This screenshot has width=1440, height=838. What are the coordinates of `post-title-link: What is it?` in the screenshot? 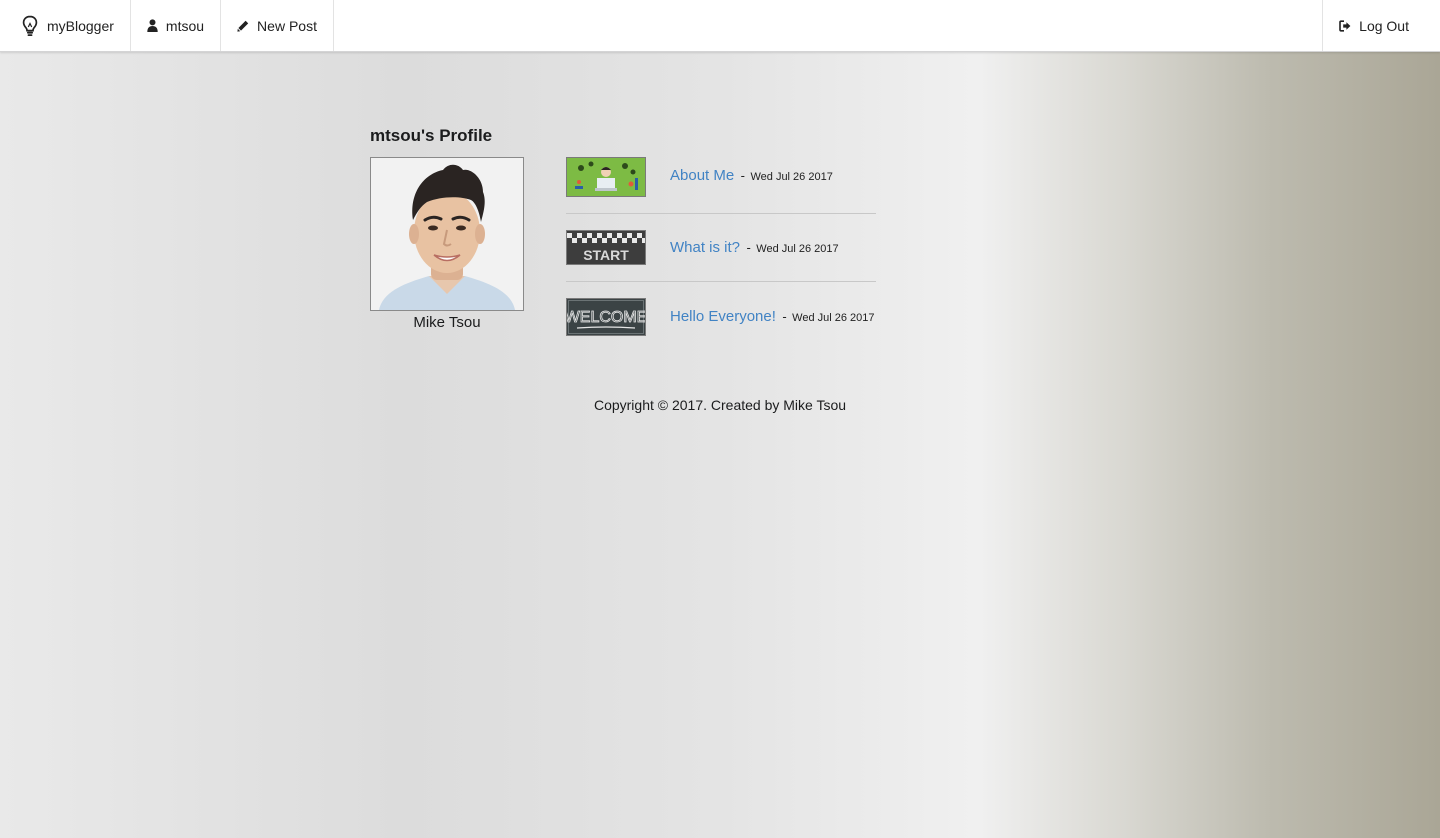 It's located at (705, 247).